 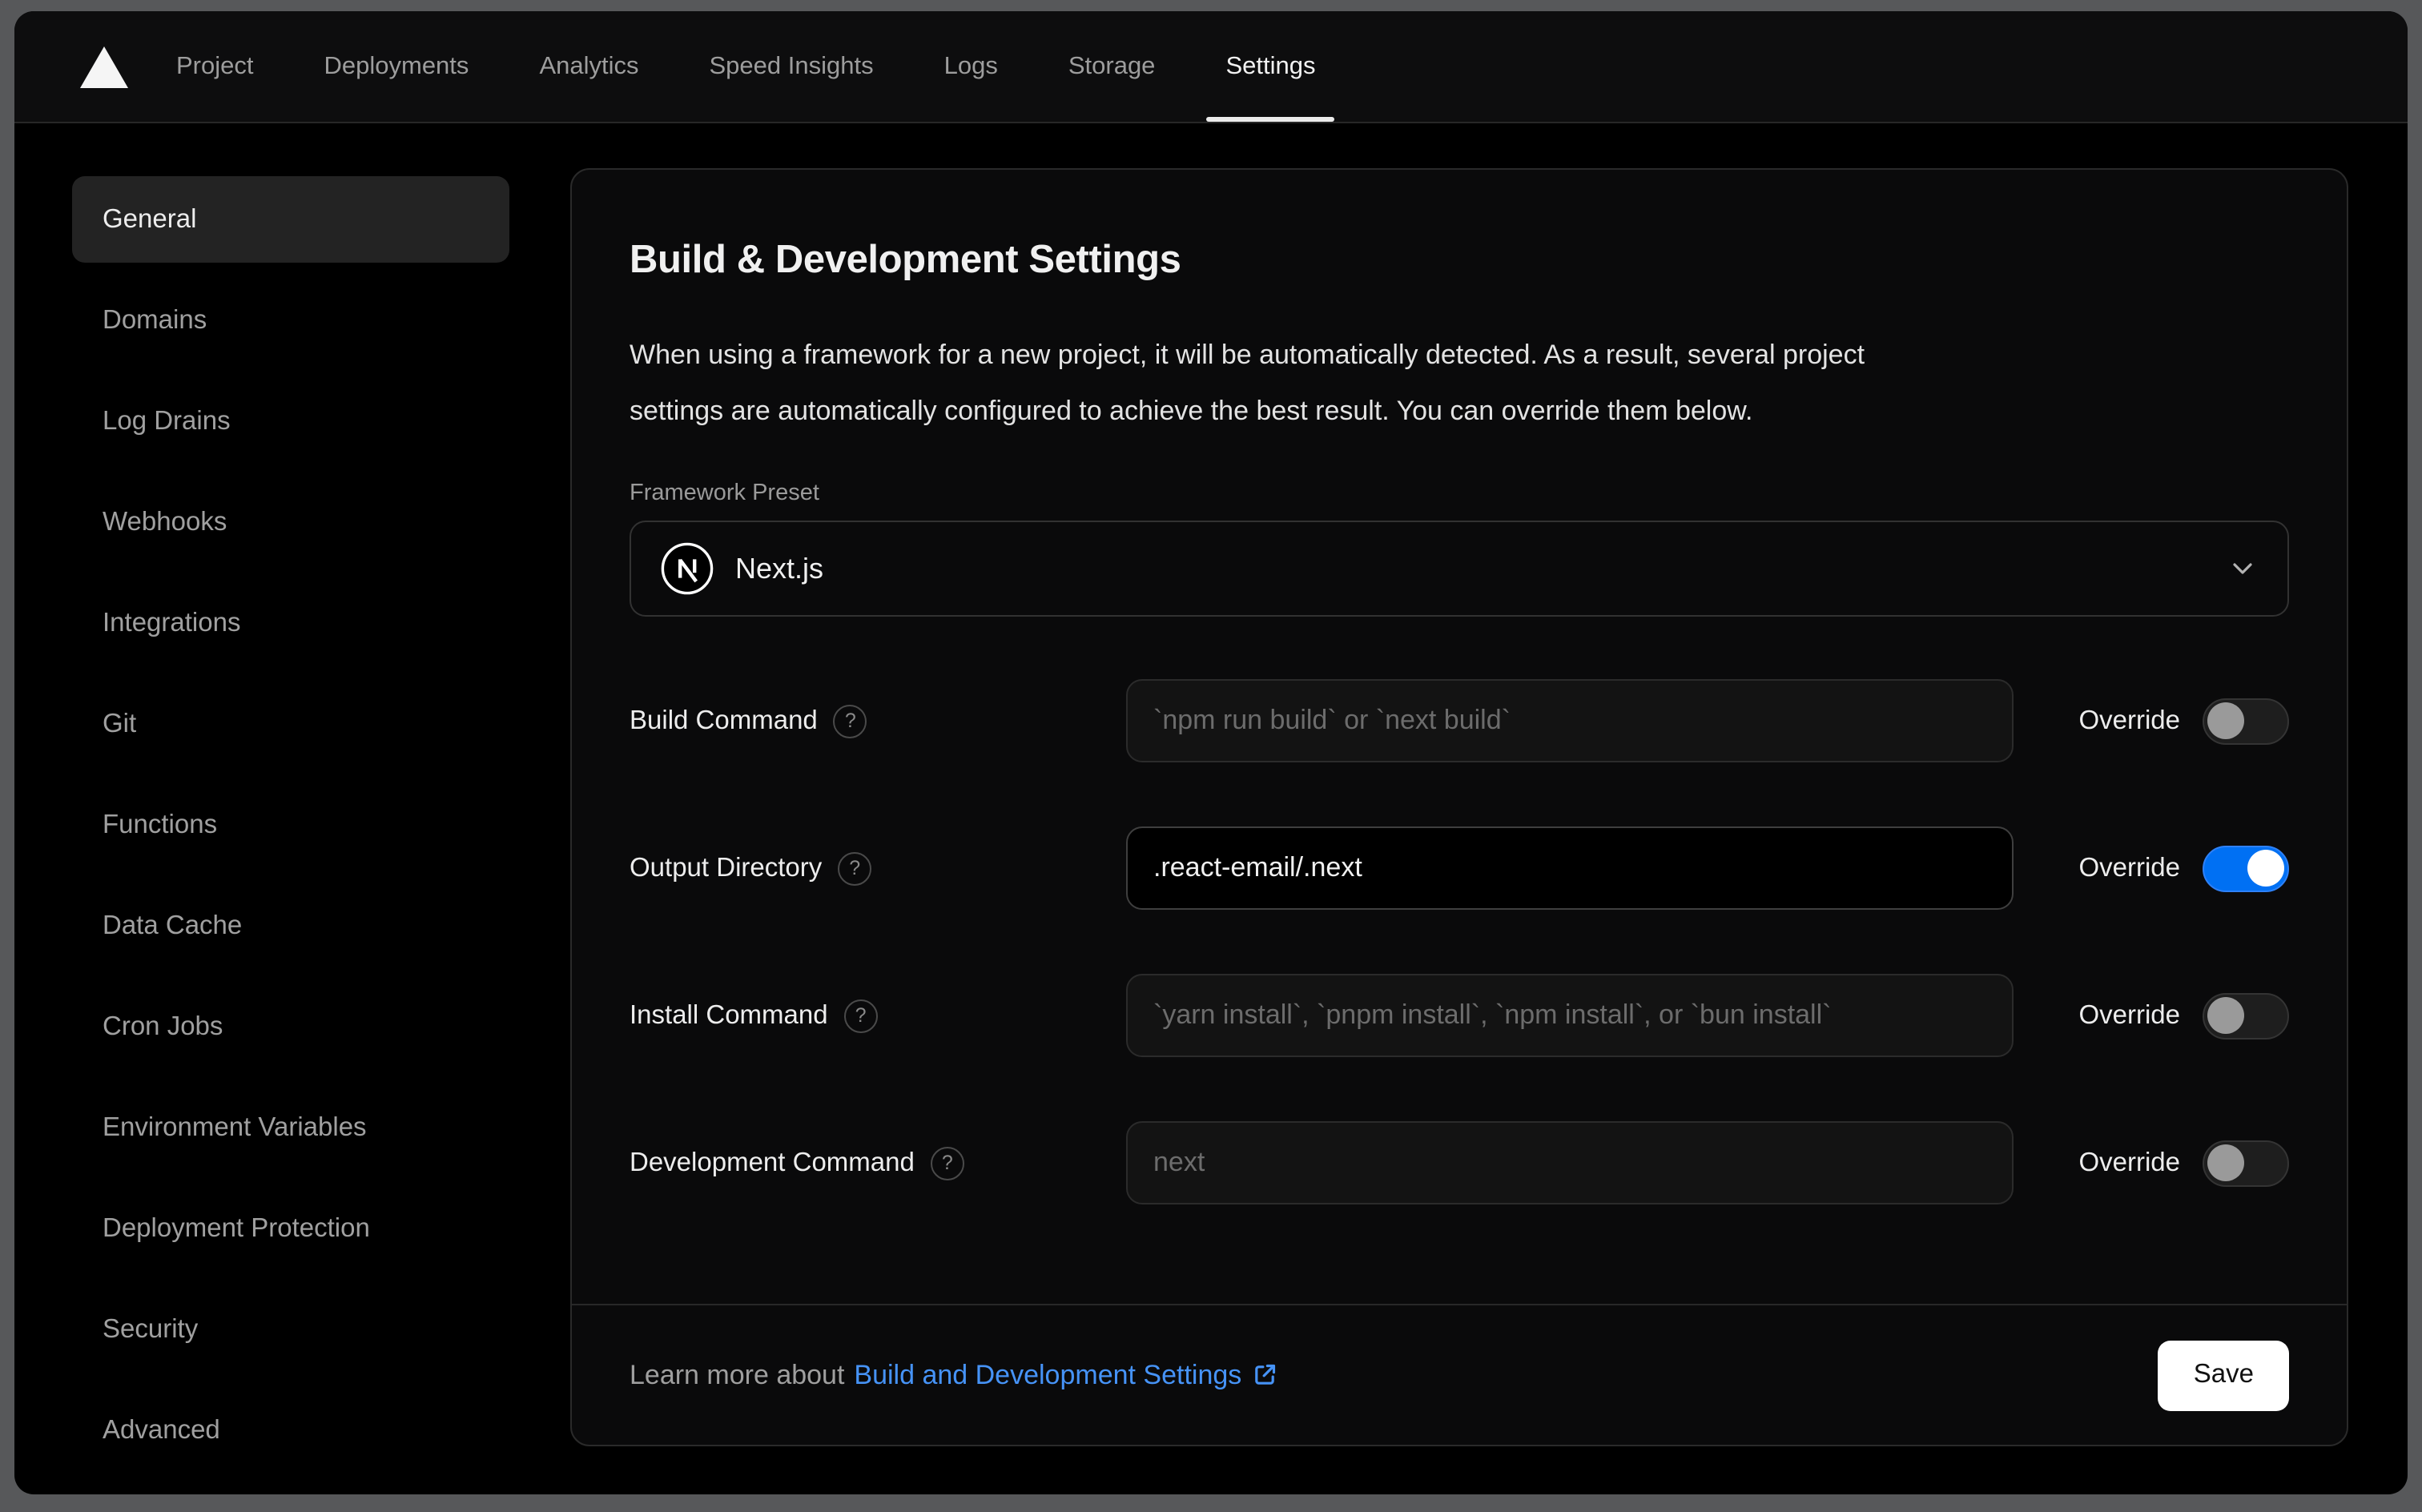 I want to click on development-command-label-group: Development Command?, so click(x=878, y=1163).